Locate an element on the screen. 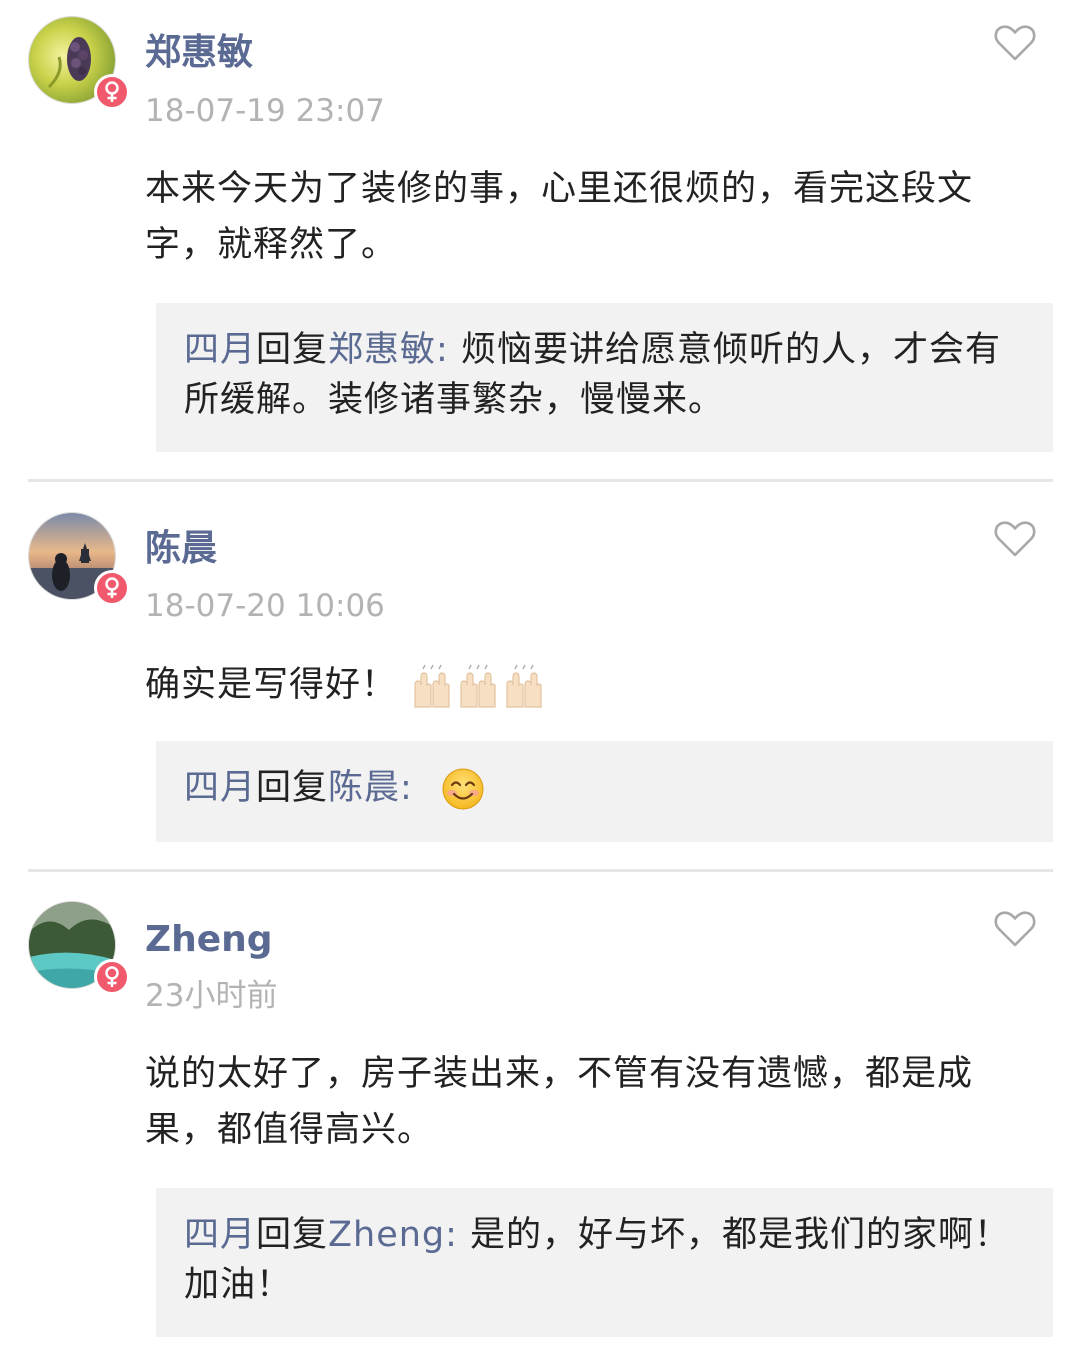 This screenshot has width=1080, height=1358. raising-hands-icon is located at coordinates (478, 686).